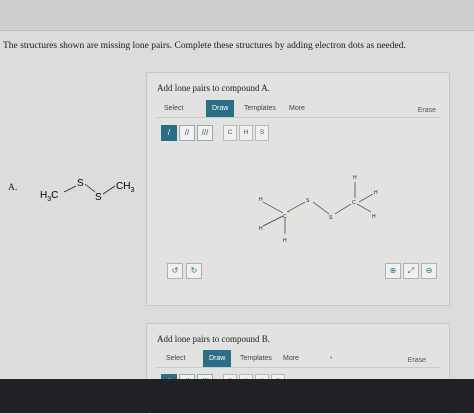  Describe the element at coordinates (98, 197) in the screenshot. I see `mol-a-s2: S` at that location.